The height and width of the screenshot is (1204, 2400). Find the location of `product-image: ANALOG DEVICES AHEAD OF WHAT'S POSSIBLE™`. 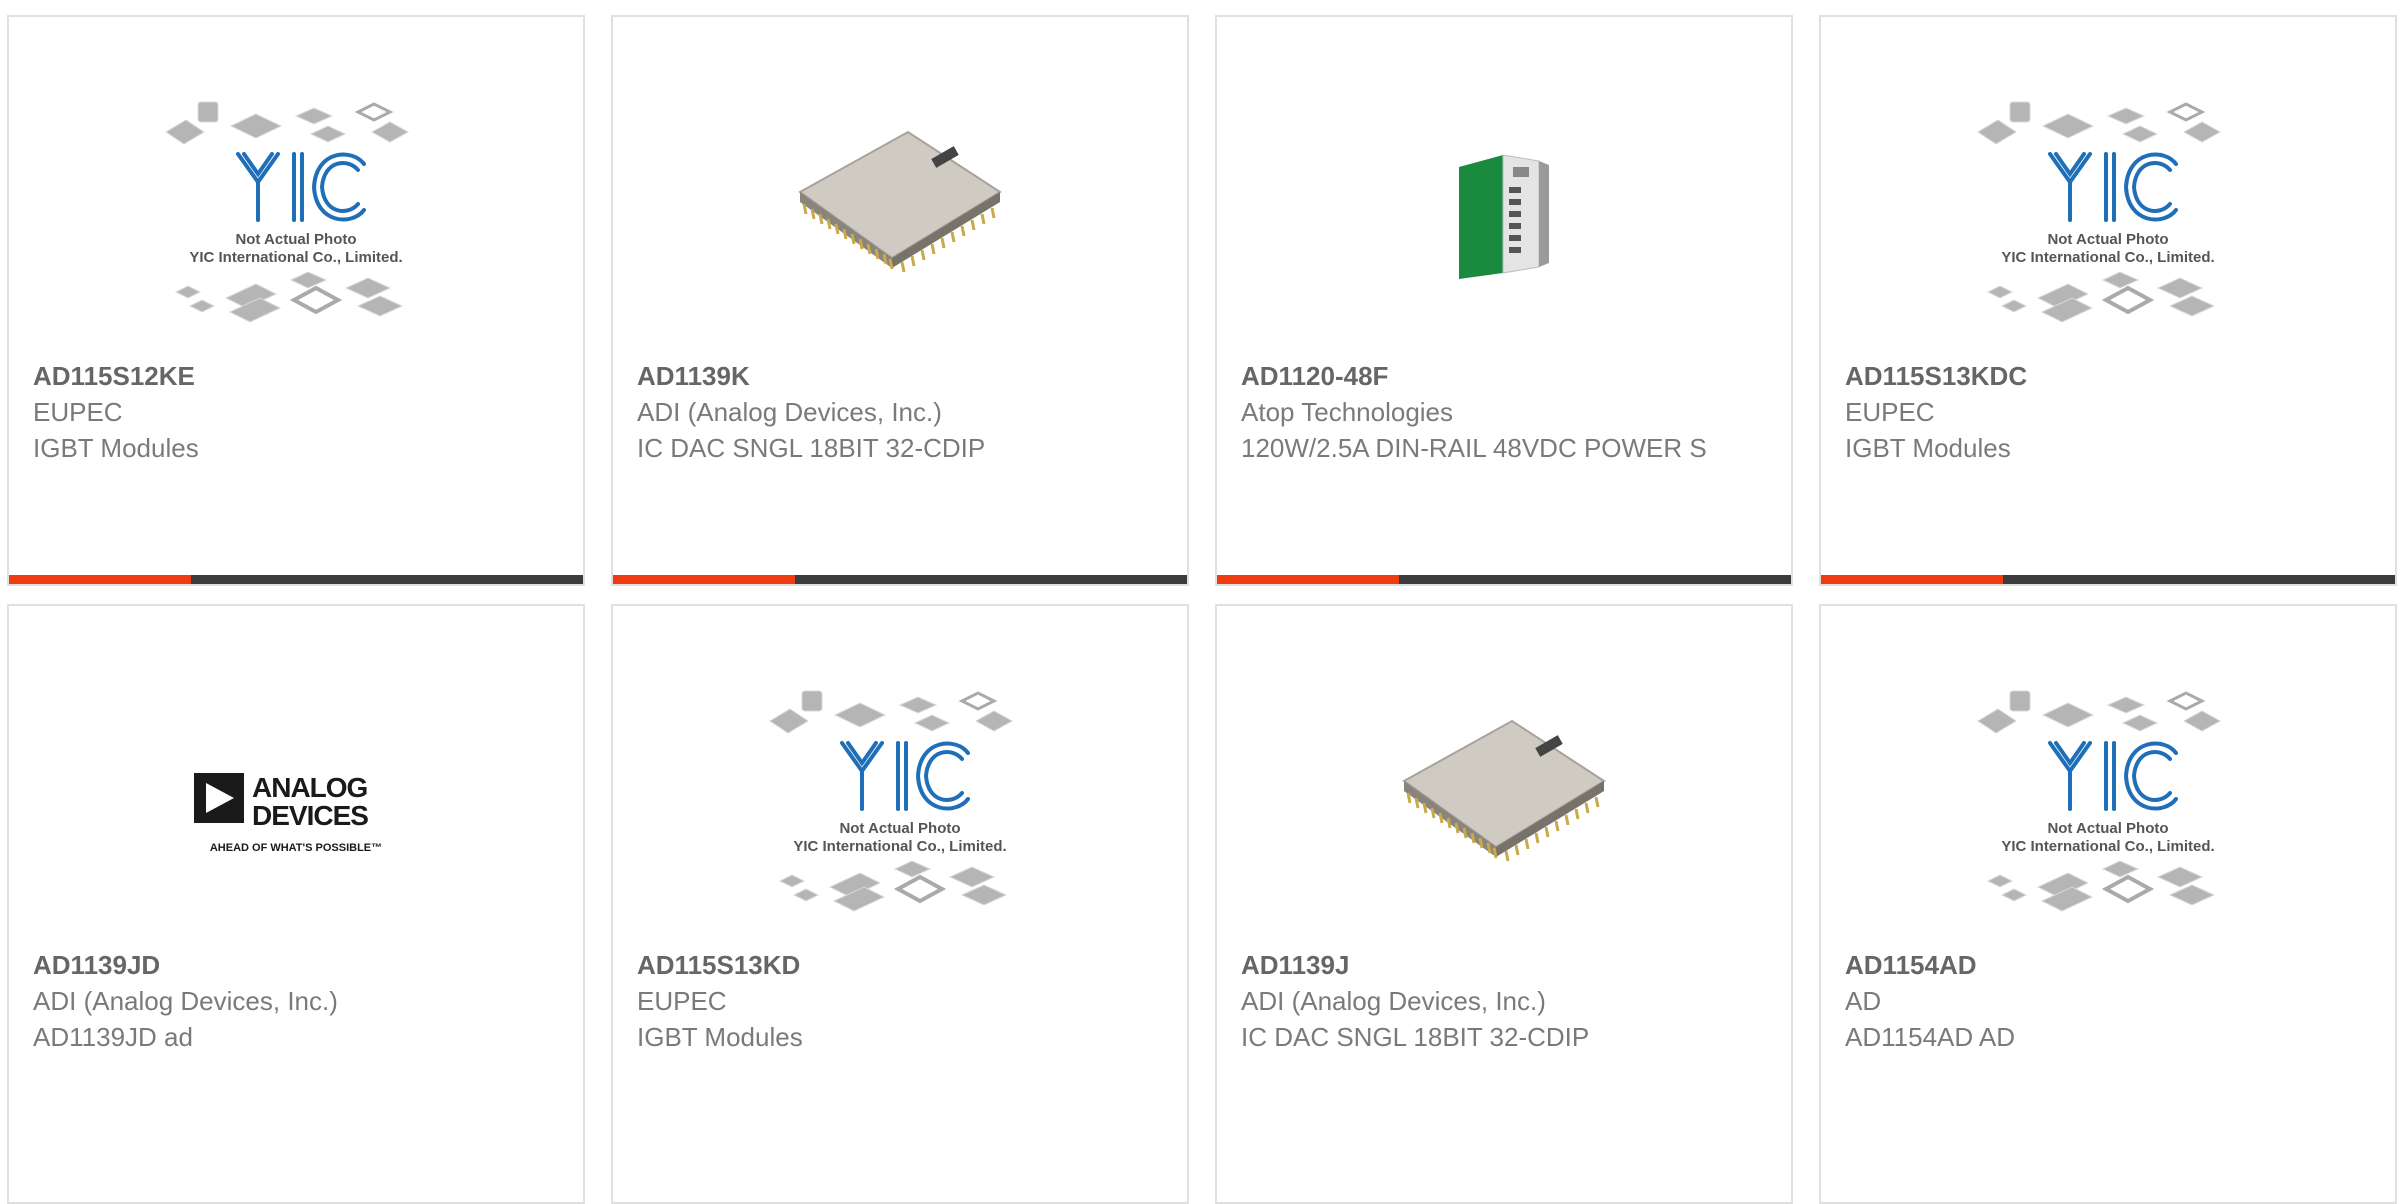

product-image: ANALOG DEVICES AHEAD OF WHAT'S POSSIBLE™ is located at coordinates (296, 806).